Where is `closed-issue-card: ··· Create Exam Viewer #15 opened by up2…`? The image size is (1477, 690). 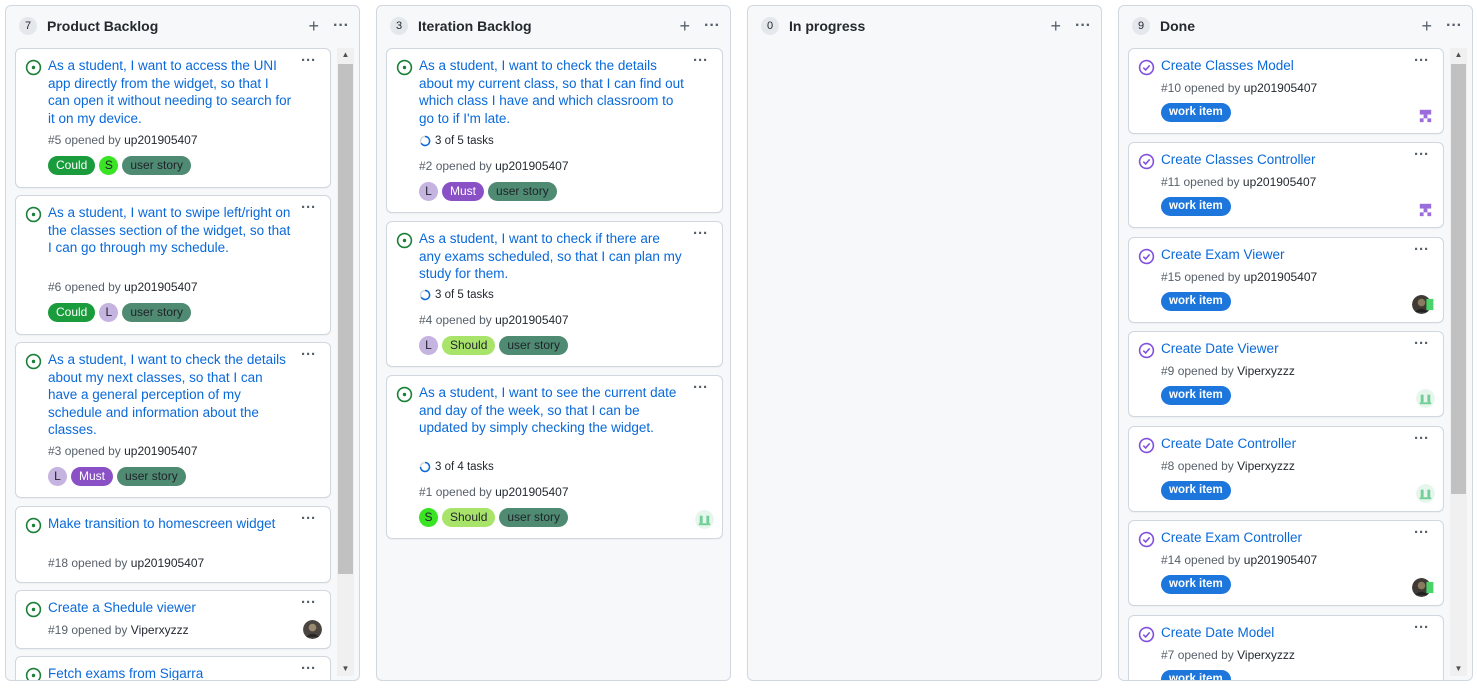 closed-issue-card: ··· Create Exam Viewer #15 opened by up2… is located at coordinates (1286, 280).